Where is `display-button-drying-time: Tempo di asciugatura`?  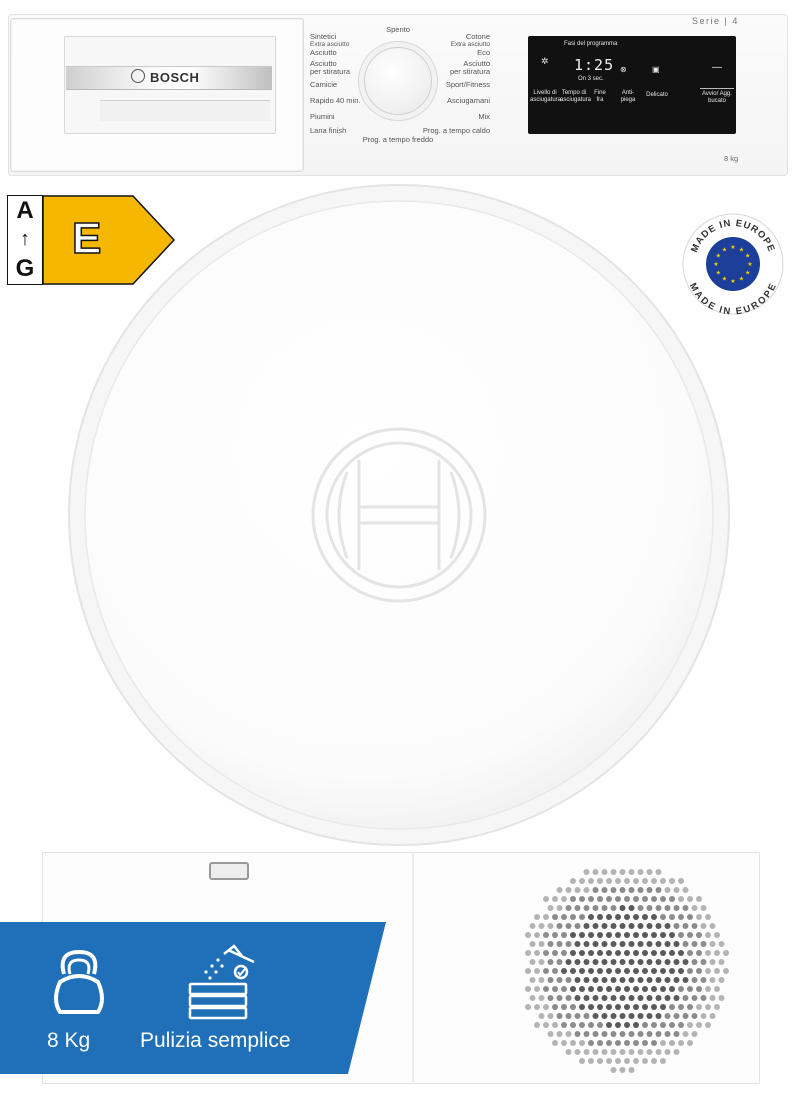
display-button-drying-time: Tempo di asciugatura is located at coordinates (575, 97).